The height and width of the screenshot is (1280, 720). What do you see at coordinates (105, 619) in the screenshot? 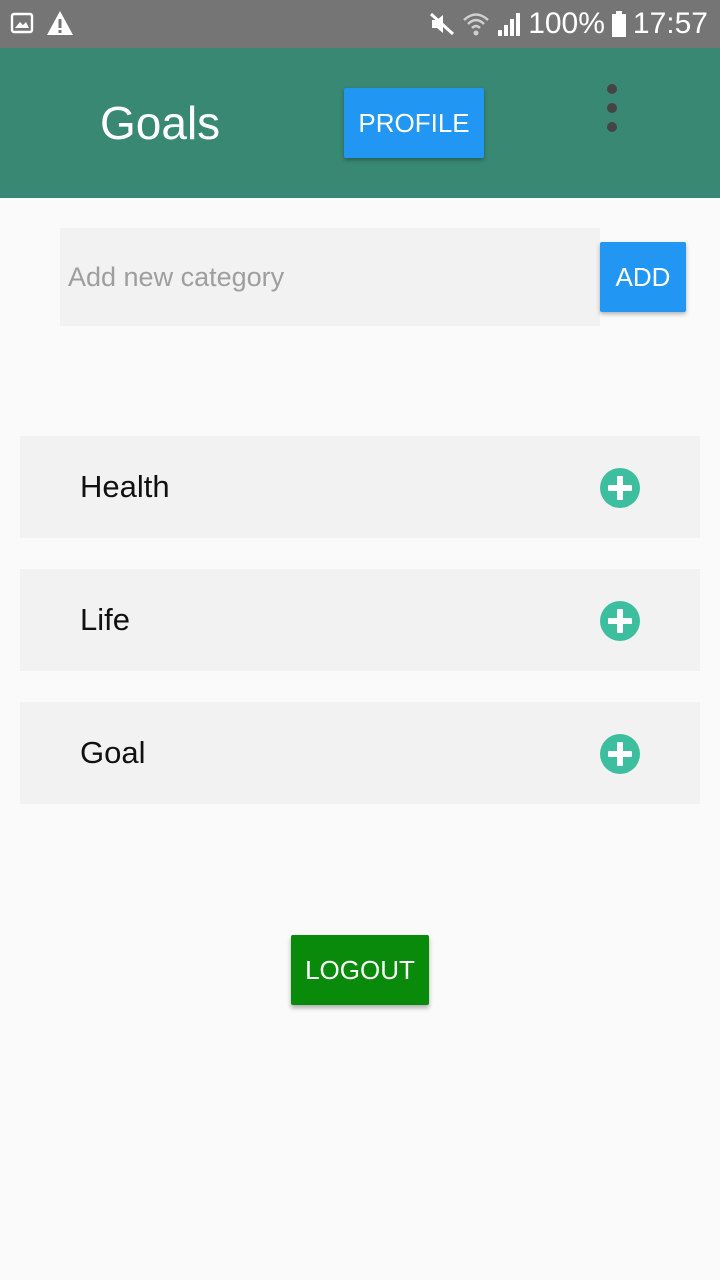
I see `category-label: Life` at bounding box center [105, 619].